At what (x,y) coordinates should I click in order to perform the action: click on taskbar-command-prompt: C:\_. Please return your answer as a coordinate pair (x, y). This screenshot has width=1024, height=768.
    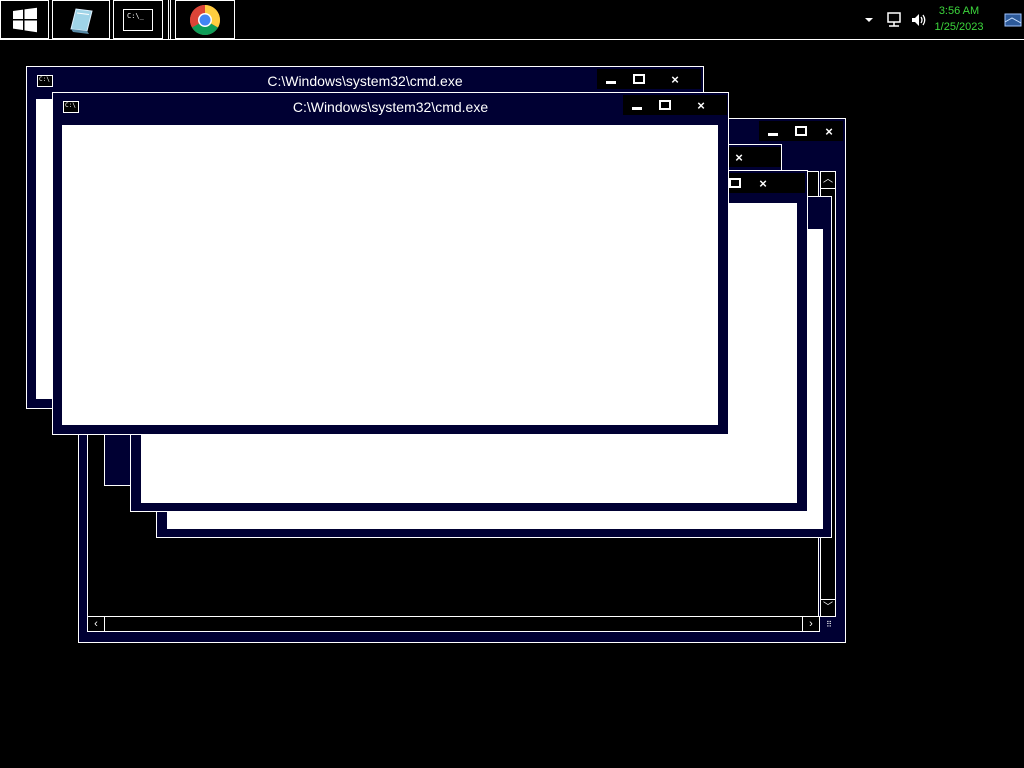
    Looking at the image, I should click on (138, 19).